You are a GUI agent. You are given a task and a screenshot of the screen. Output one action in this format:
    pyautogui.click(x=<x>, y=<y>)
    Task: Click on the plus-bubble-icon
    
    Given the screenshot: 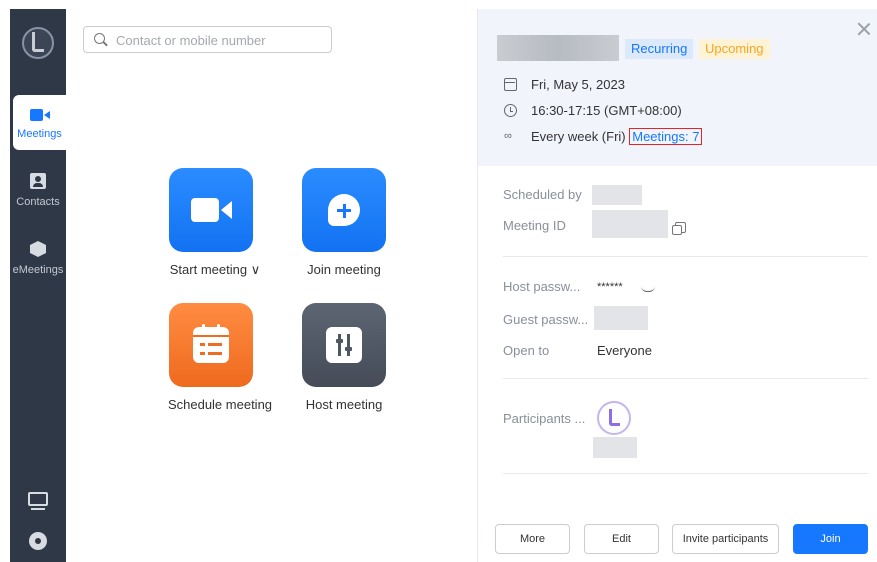 What is the action you would take?
    pyautogui.click(x=344, y=210)
    